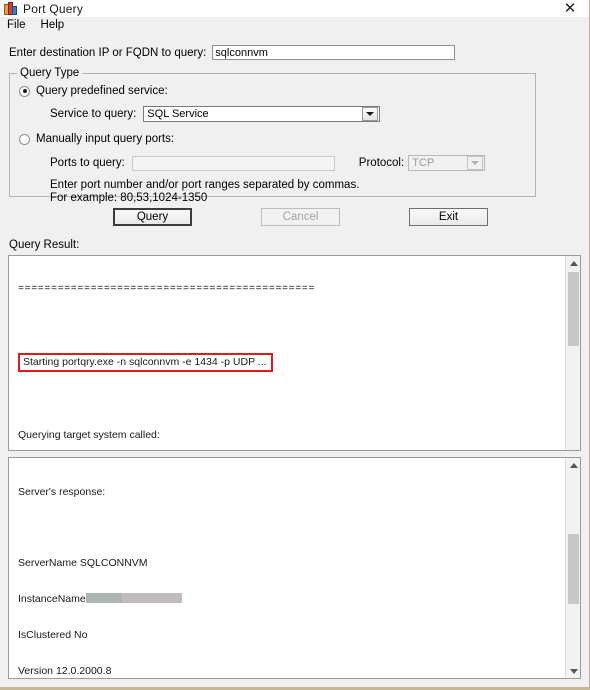  What do you see at coordinates (129, 198) in the screenshot?
I see `ports-hint-line2: For example: 80,53,1024-1350` at bounding box center [129, 198].